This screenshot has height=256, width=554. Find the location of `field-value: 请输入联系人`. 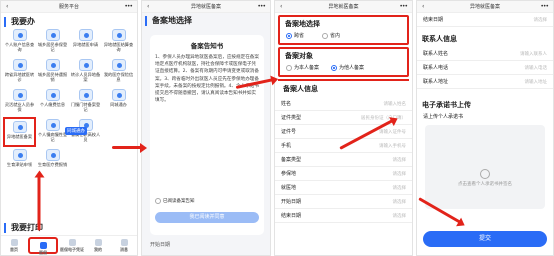

field-value: 请输入联系人 is located at coordinates (533, 54).